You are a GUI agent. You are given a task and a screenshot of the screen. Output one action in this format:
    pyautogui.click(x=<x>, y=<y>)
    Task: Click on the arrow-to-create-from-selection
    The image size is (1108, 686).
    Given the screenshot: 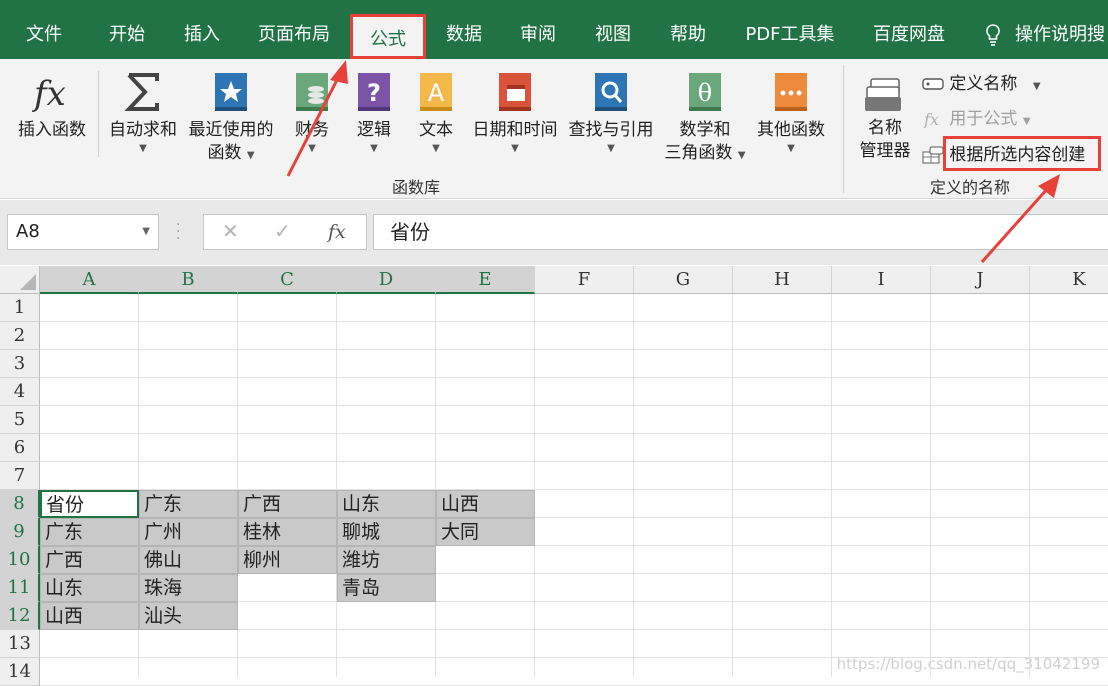 What is the action you would take?
    pyautogui.click(x=1015, y=225)
    